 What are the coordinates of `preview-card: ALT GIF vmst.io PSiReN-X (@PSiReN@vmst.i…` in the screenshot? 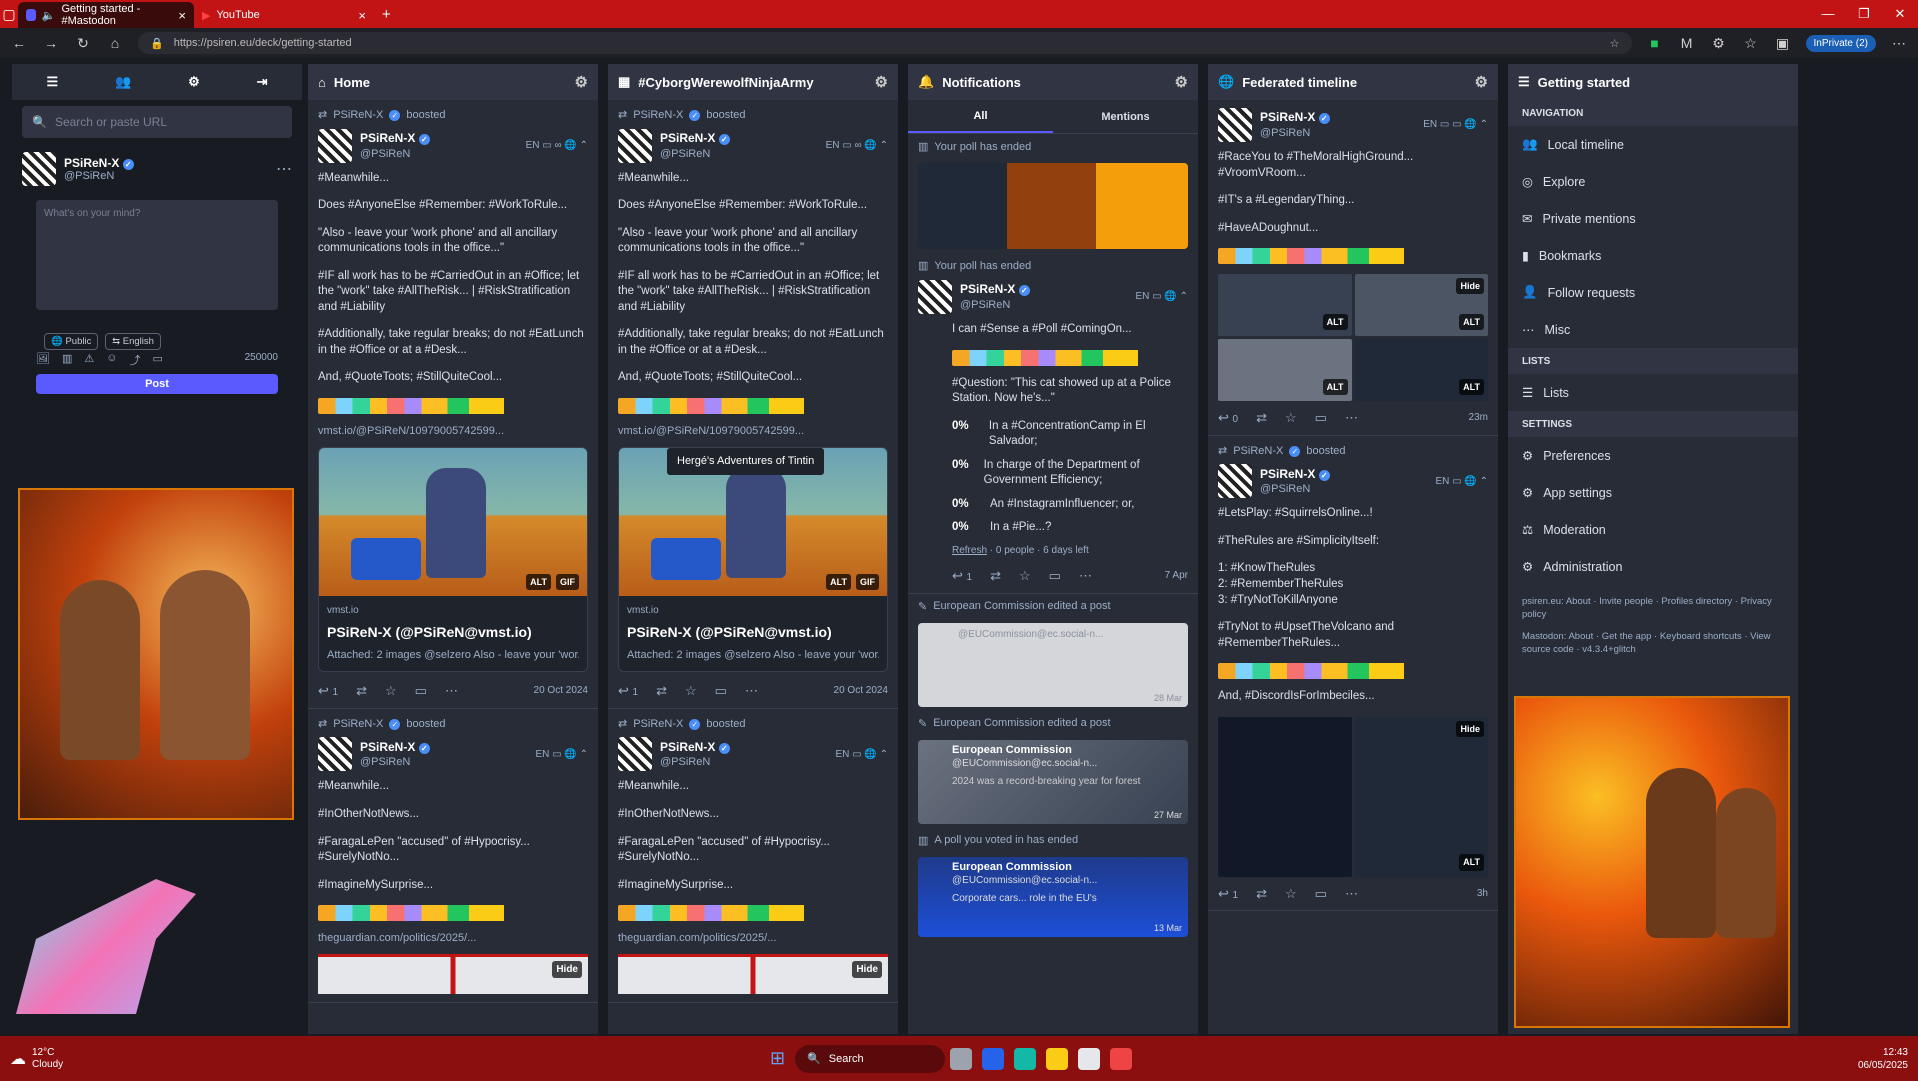 It's located at (453, 559).